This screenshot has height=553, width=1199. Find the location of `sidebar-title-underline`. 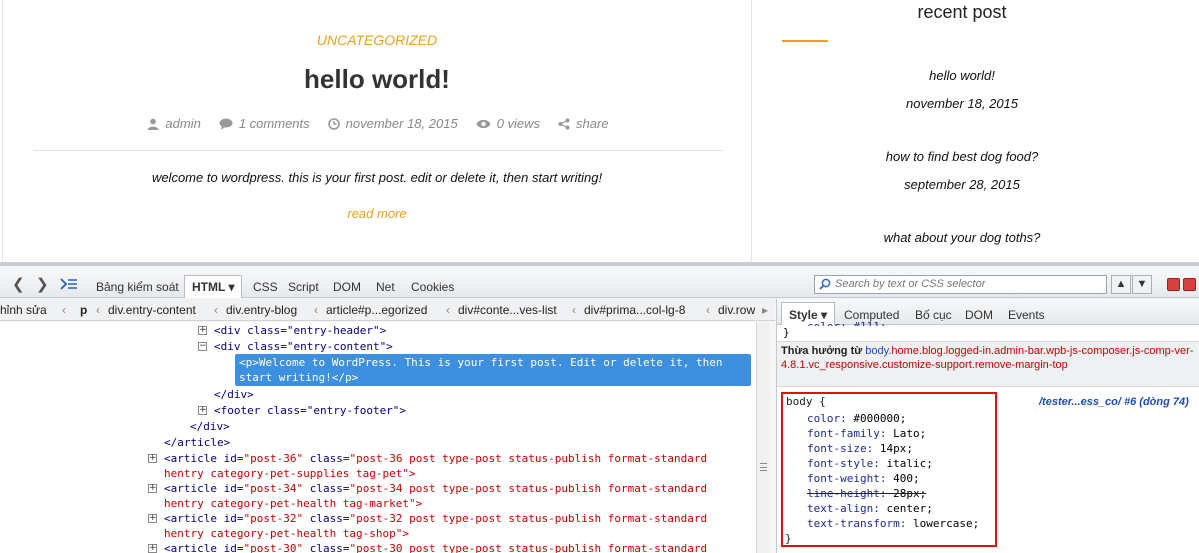

sidebar-title-underline is located at coordinates (805, 41).